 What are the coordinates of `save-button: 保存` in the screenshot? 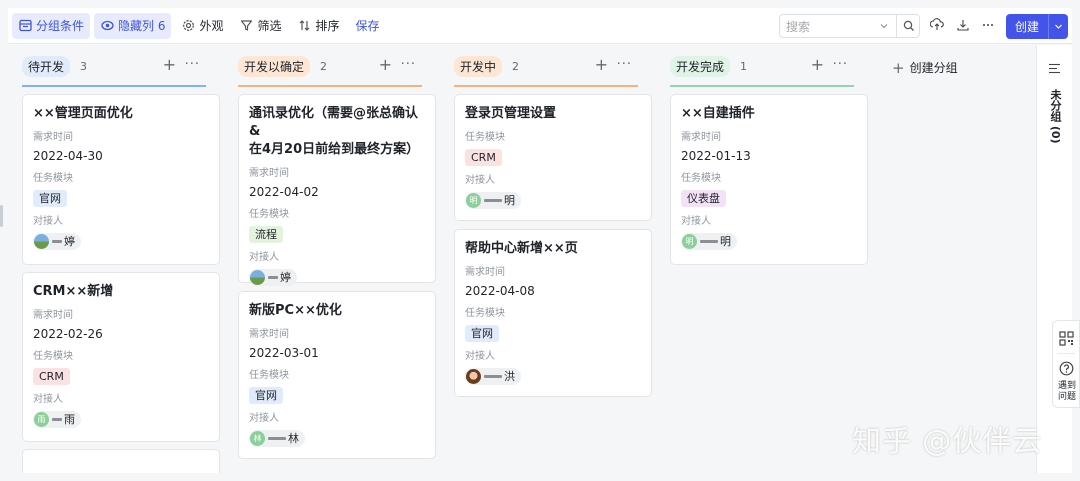 It's located at (368, 26).